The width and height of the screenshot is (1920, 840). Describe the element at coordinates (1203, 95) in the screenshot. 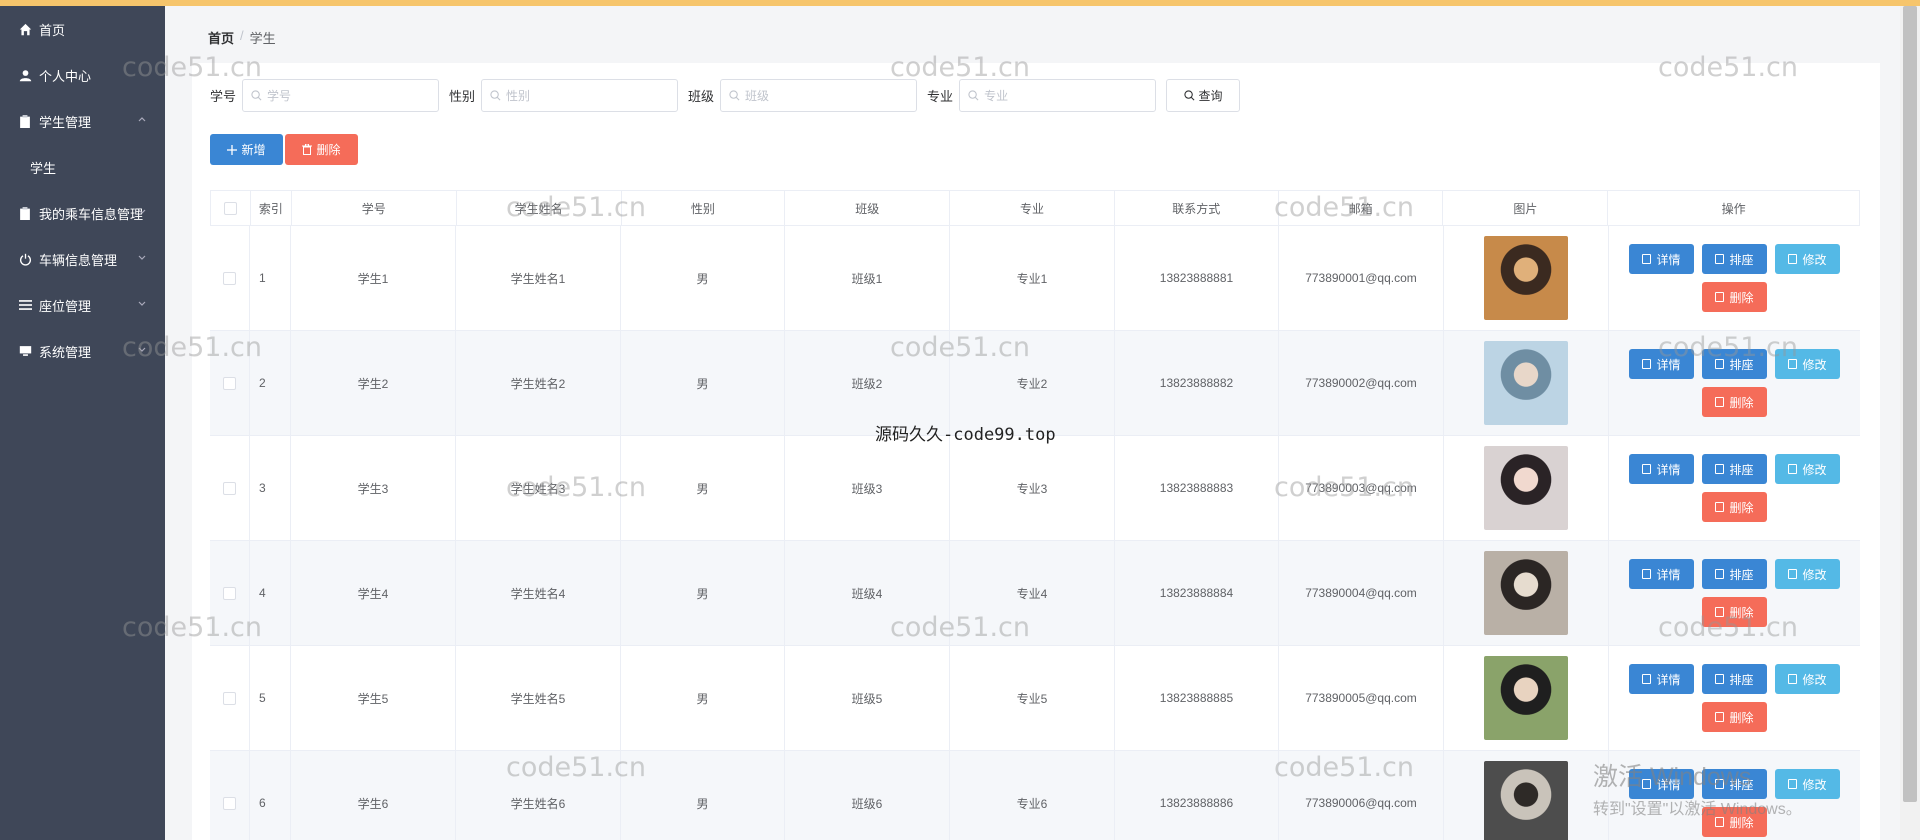

I see `query-button: 查询` at that location.